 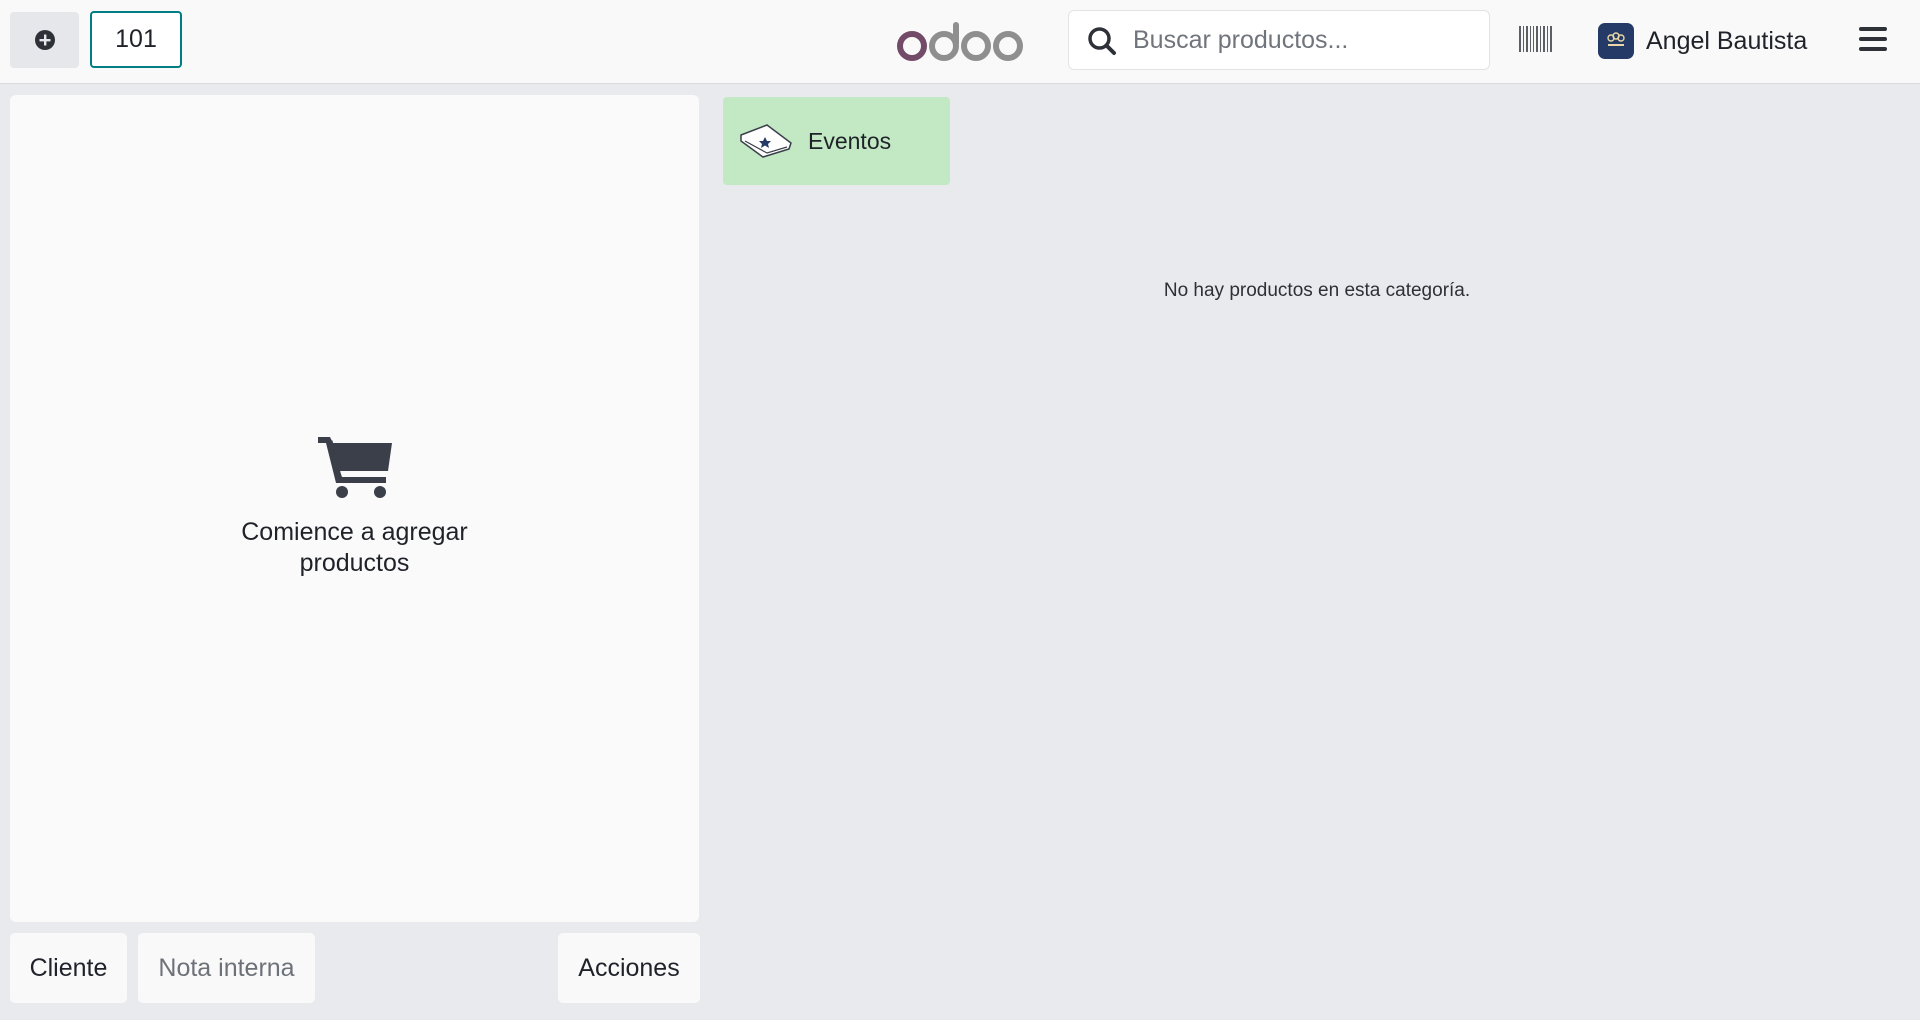 What do you see at coordinates (1536, 39) in the screenshot?
I see `barcode-icon` at bounding box center [1536, 39].